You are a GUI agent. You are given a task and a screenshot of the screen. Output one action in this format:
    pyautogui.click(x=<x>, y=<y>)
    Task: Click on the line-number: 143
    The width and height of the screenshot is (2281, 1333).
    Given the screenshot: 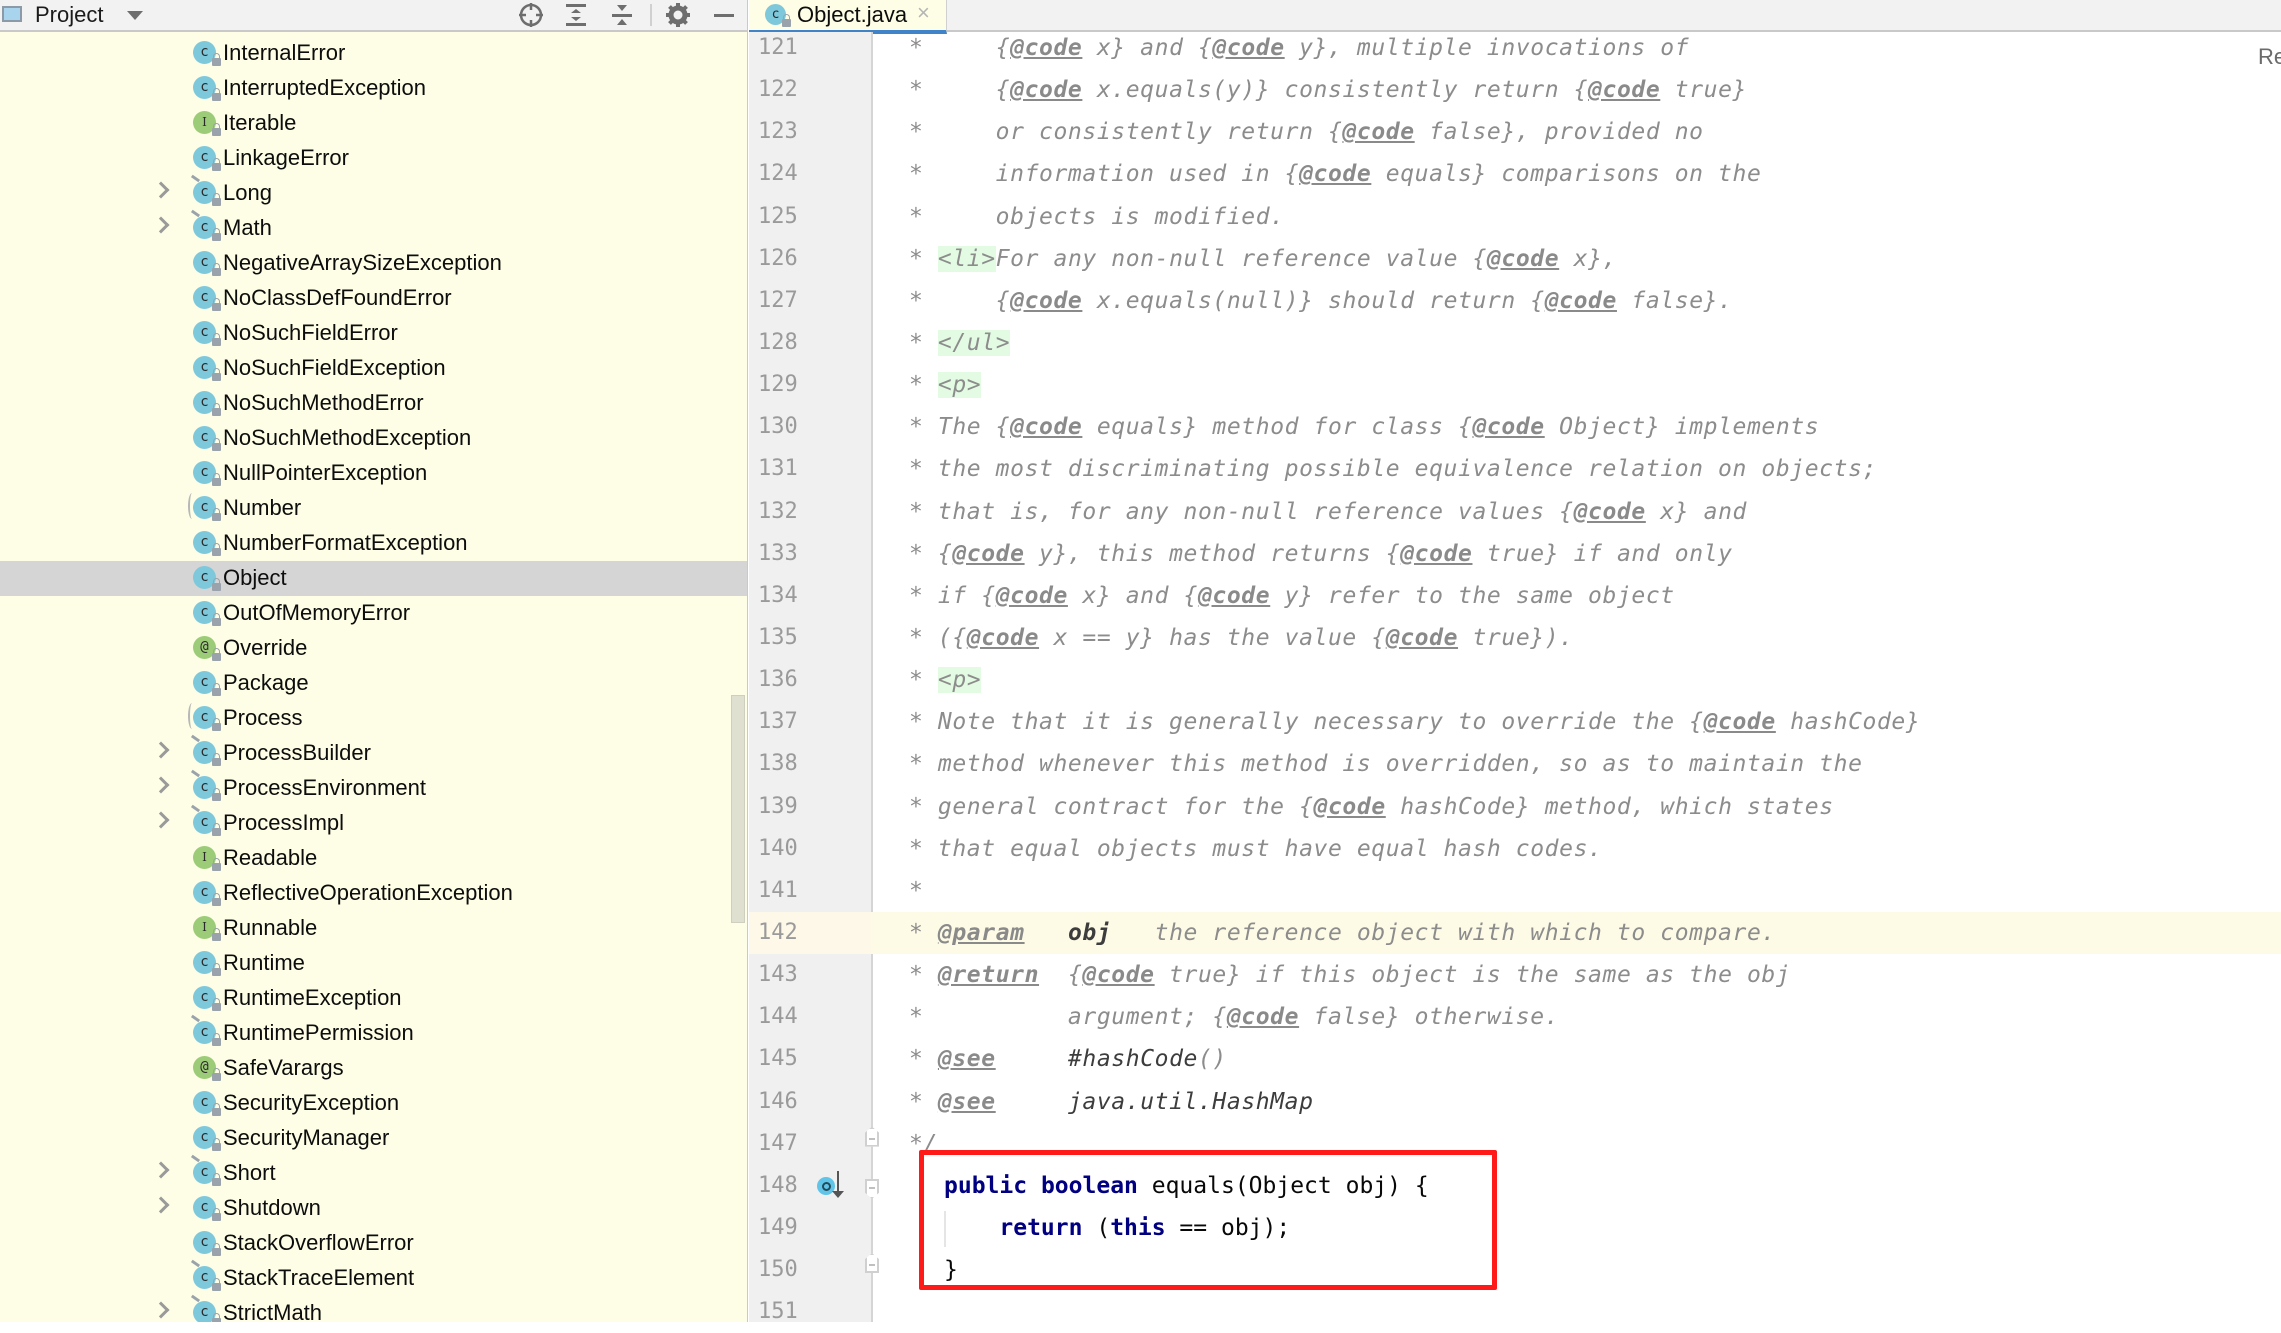 What is the action you would take?
    pyautogui.click(x=810, y=975)
    